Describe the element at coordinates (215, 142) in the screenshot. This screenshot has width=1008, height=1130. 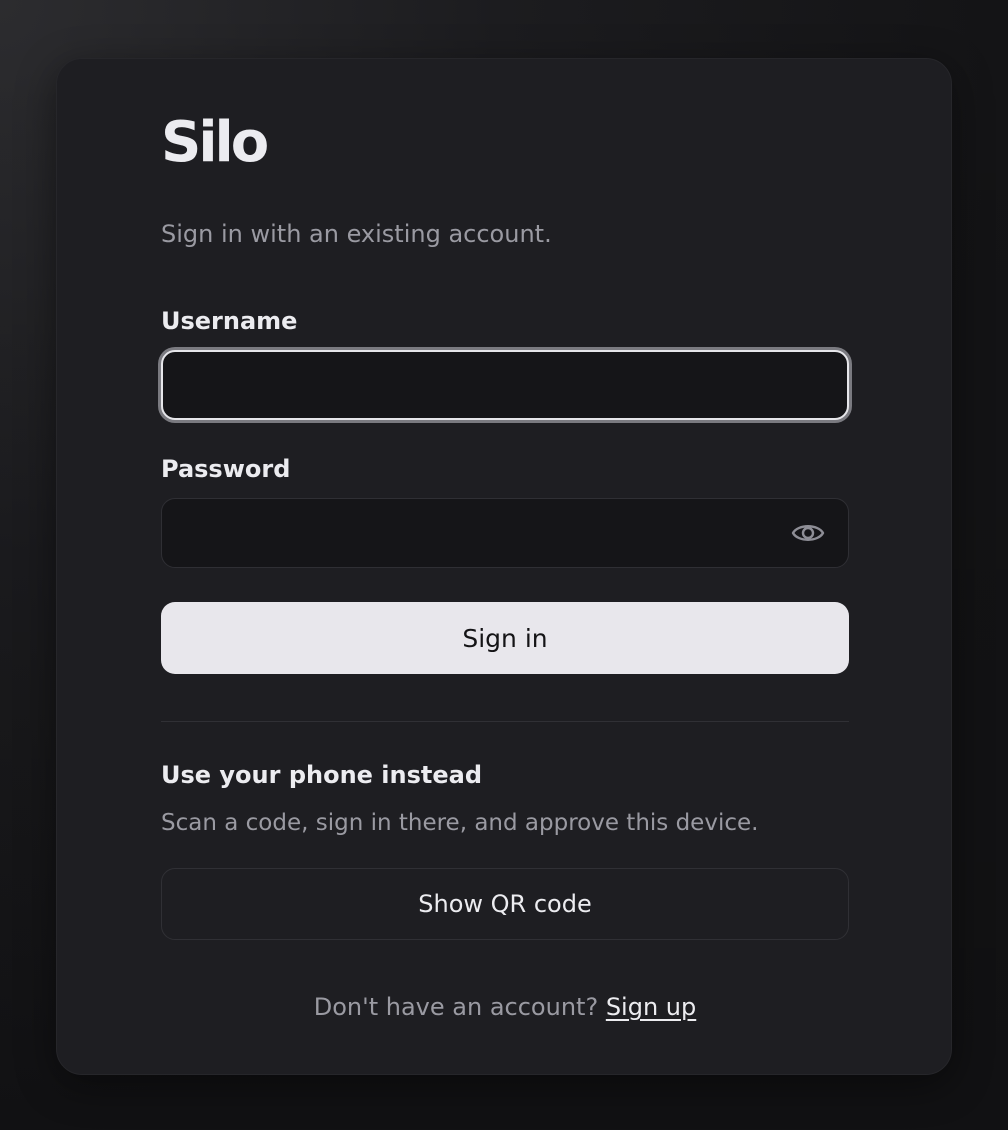
I see `brand-logo: Silo` at that location.